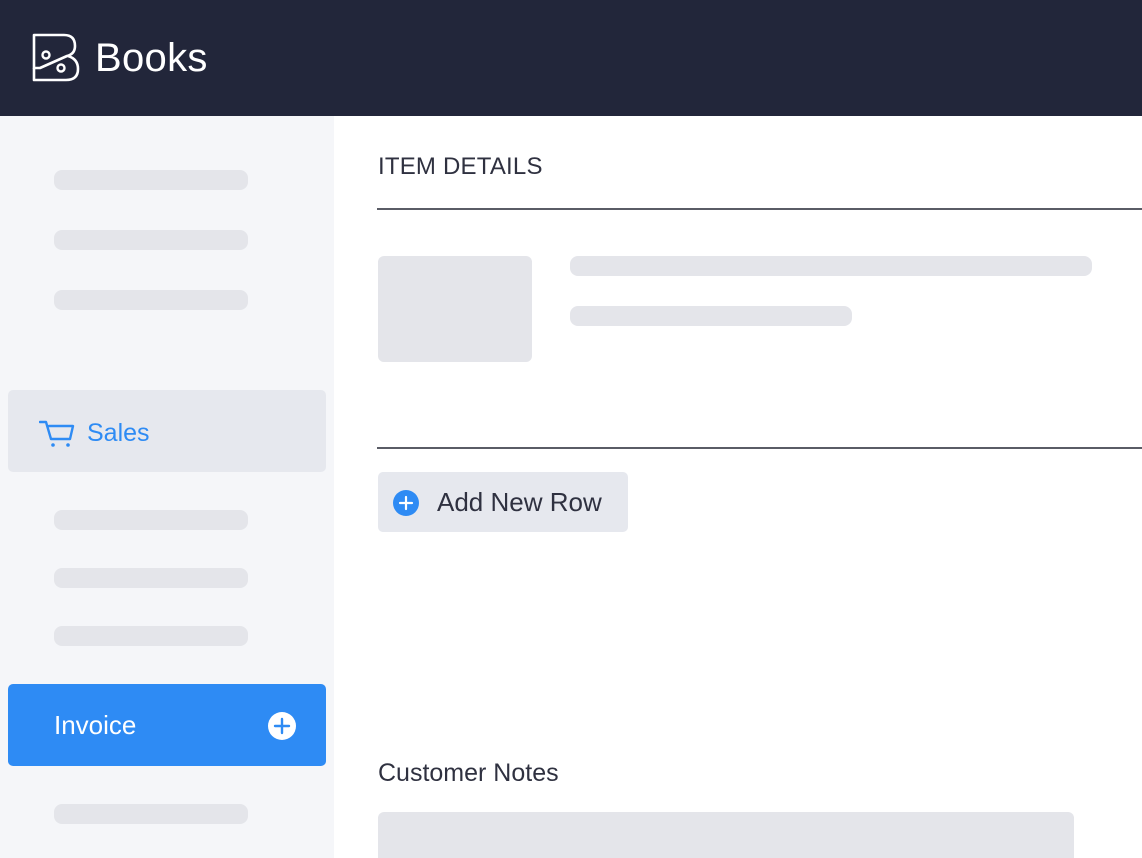  I want to click on sidebar-item-invoice: Invoice, so click(167, 725).